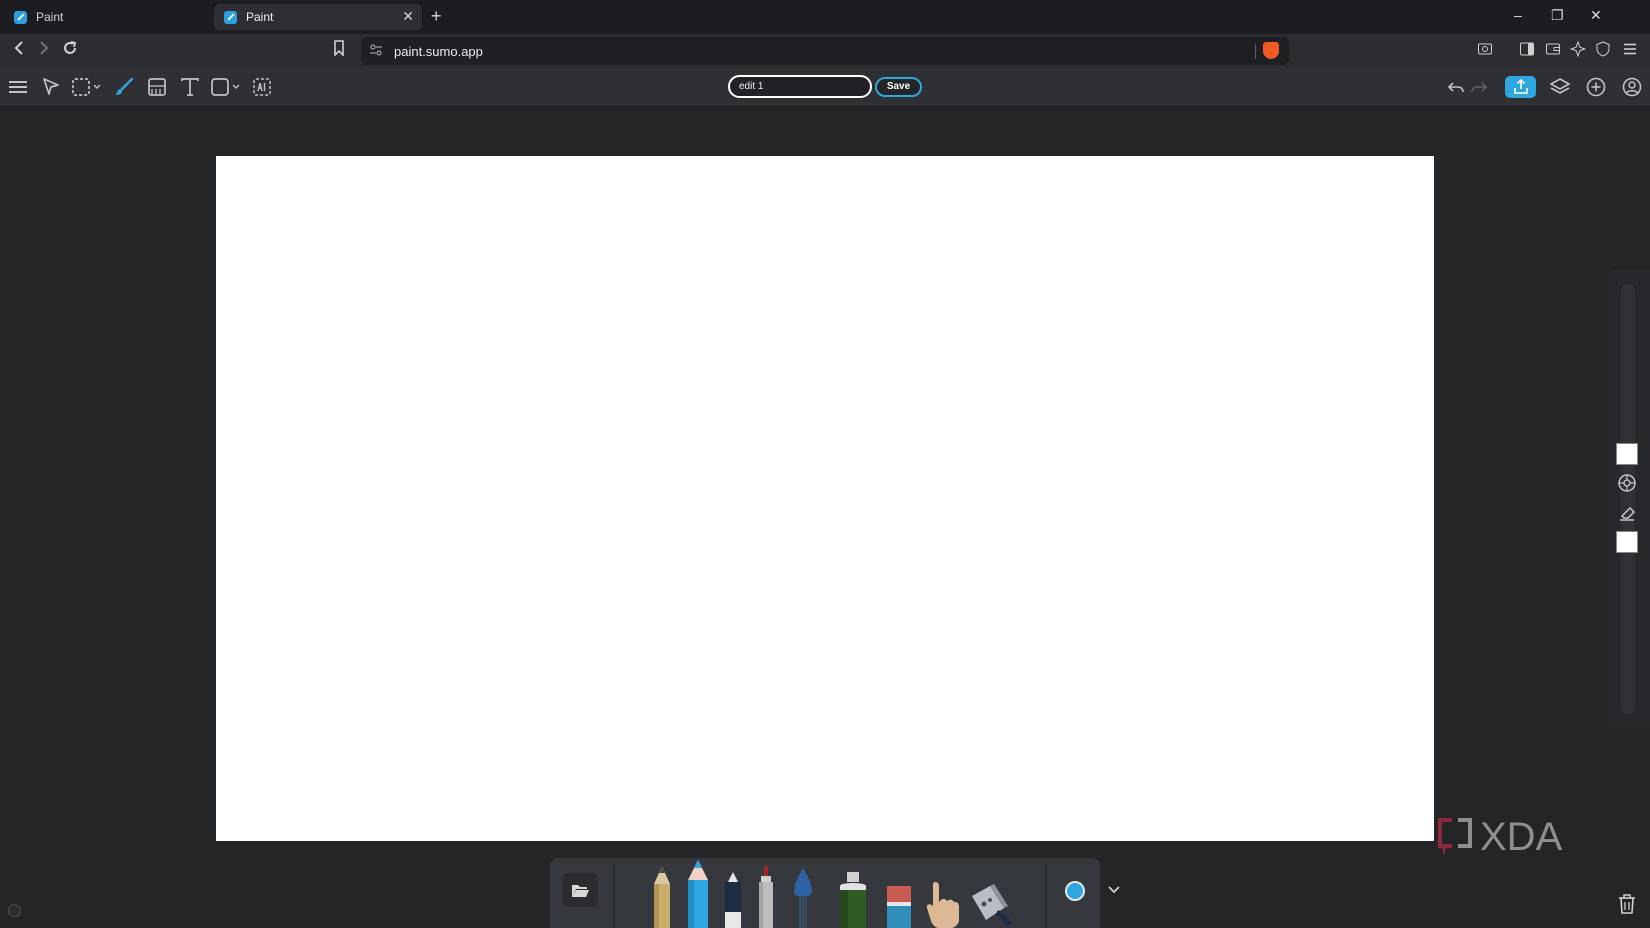 This screenshot has width=1650, height=928. What do you see at coordinates (1578, 50) in the screenshot?
I see `leo-ai-icon` at bounding box center [1578, 50].